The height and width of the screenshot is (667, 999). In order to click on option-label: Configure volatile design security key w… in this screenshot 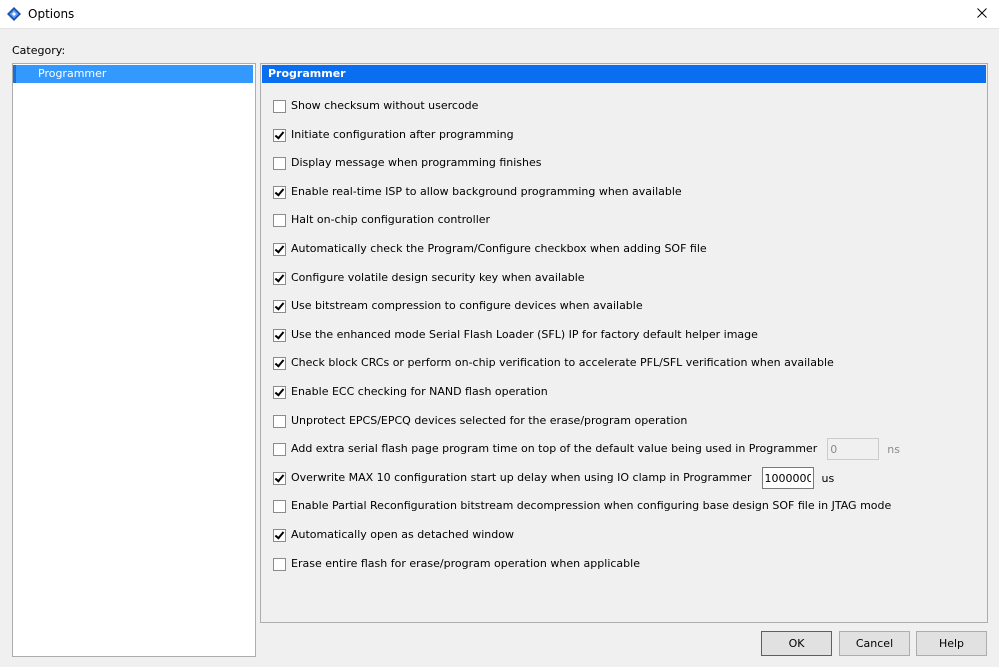, I will do `click(438, 278)`.